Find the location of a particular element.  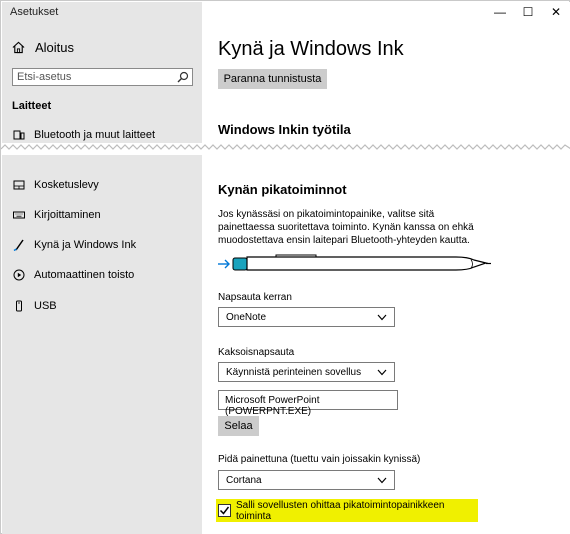

search-input is located at coordinates (92, 77).